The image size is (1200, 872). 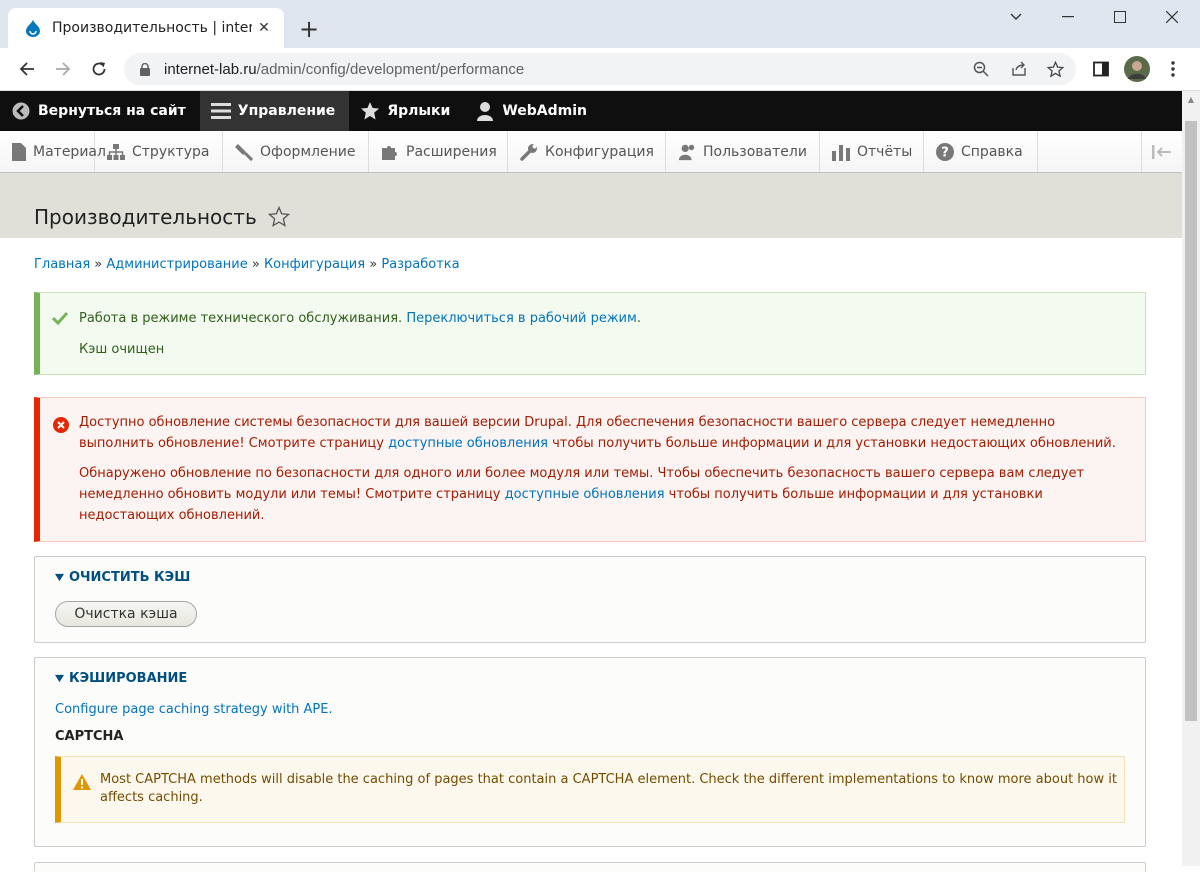 What do you see at coordinates (1101, 69) in the screenshot?
I see `sidebar-icon` at bounding box center [1101, 69].